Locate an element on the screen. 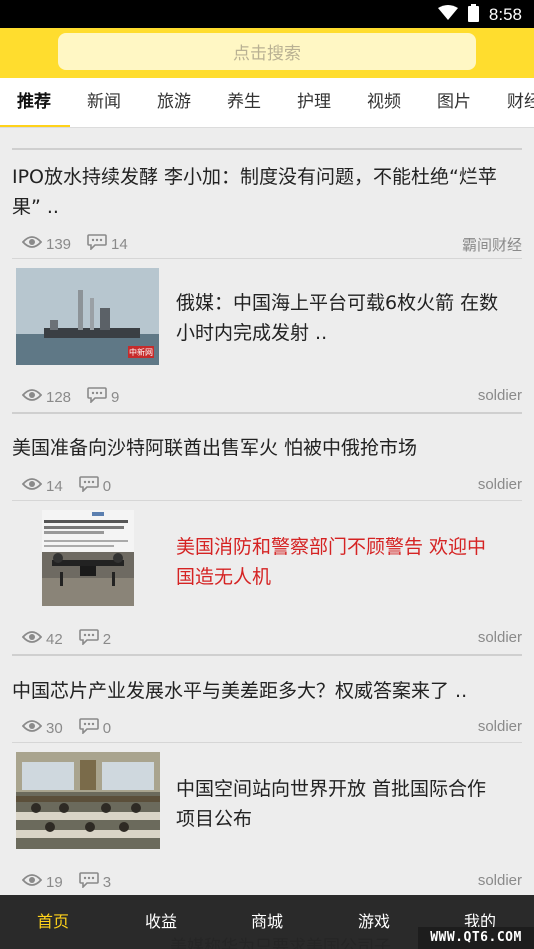 The width and height of the screenshot is (534, 949). article-title: IPO放水持续发酵 李小加：制度没有问题，不能杜绝“烂苹 果” .. is located at coordinates (268, 192).